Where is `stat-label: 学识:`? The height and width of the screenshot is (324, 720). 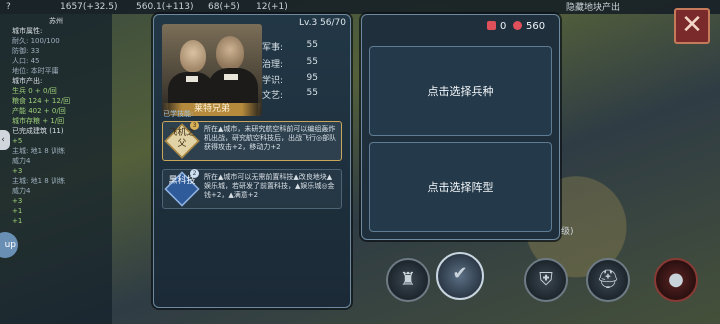 stat-label: 学识: is located at coordinates (273, 81).